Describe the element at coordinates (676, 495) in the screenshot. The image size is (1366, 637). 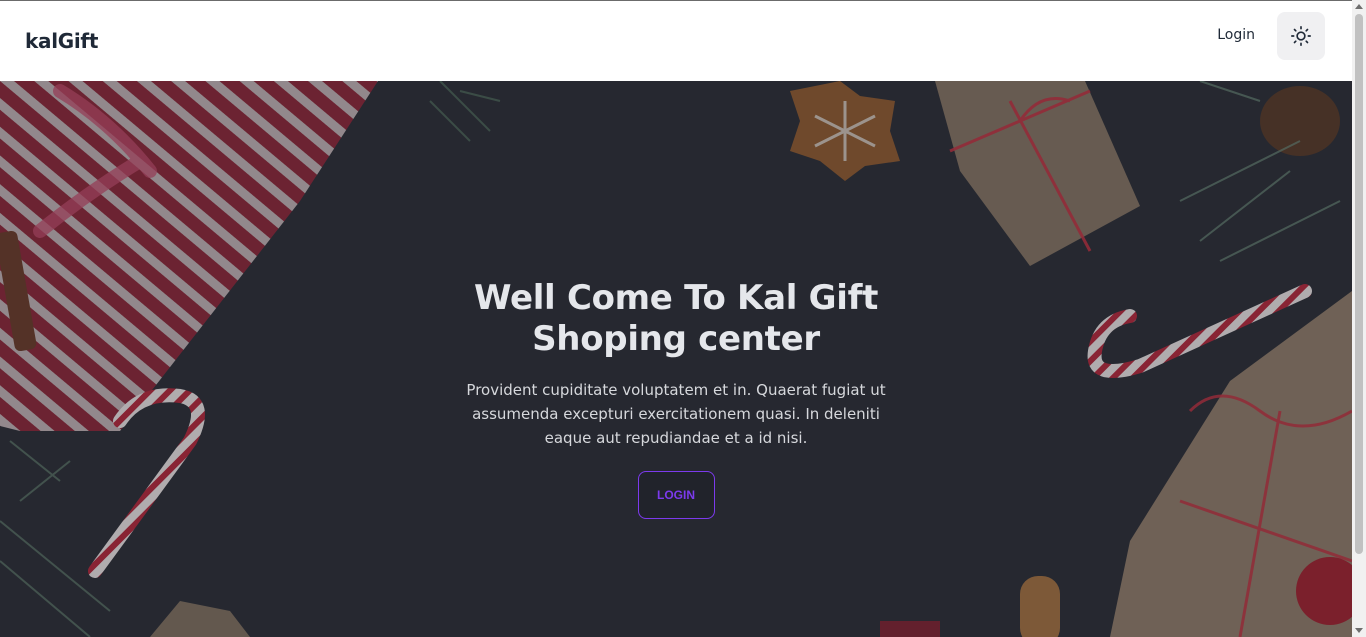
I see `hero-login-button: LOGIN` at that location.